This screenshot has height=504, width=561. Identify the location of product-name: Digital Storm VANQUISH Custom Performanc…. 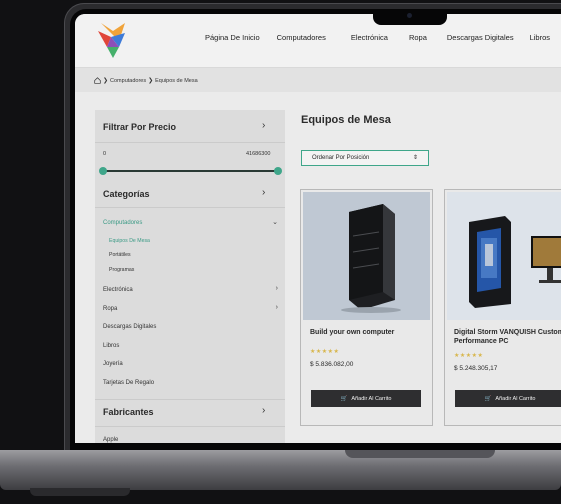
(507, 337).